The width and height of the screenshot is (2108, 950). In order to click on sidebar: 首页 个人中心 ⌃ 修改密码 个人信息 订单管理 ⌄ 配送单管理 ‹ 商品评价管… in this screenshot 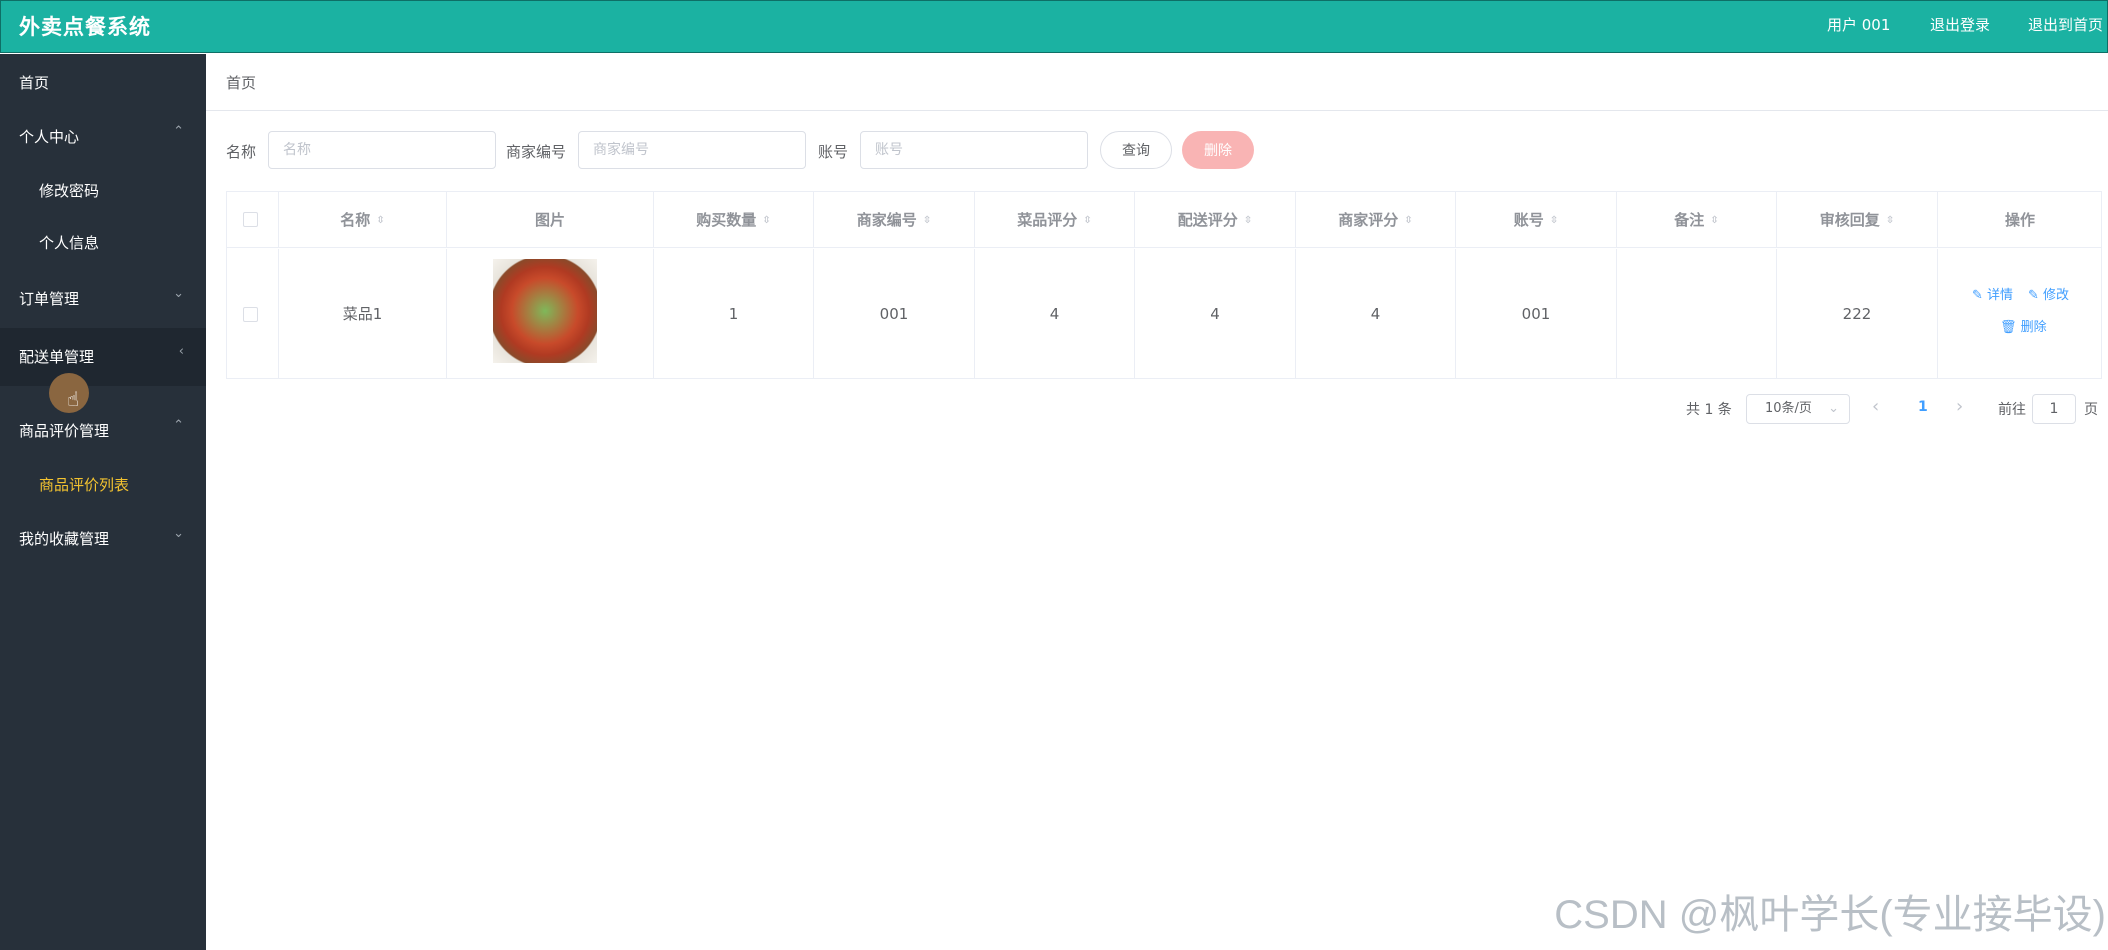, I will do `click(103, 502)`.